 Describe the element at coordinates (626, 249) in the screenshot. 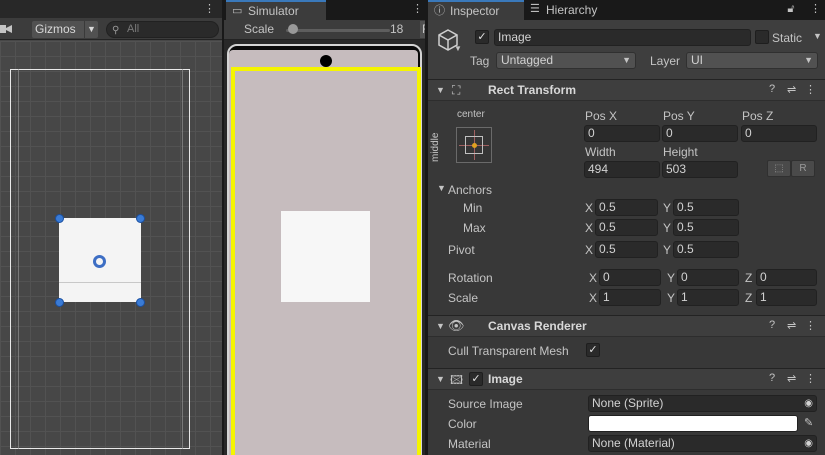

I see `pivot-x-field: 0.5` at that location.